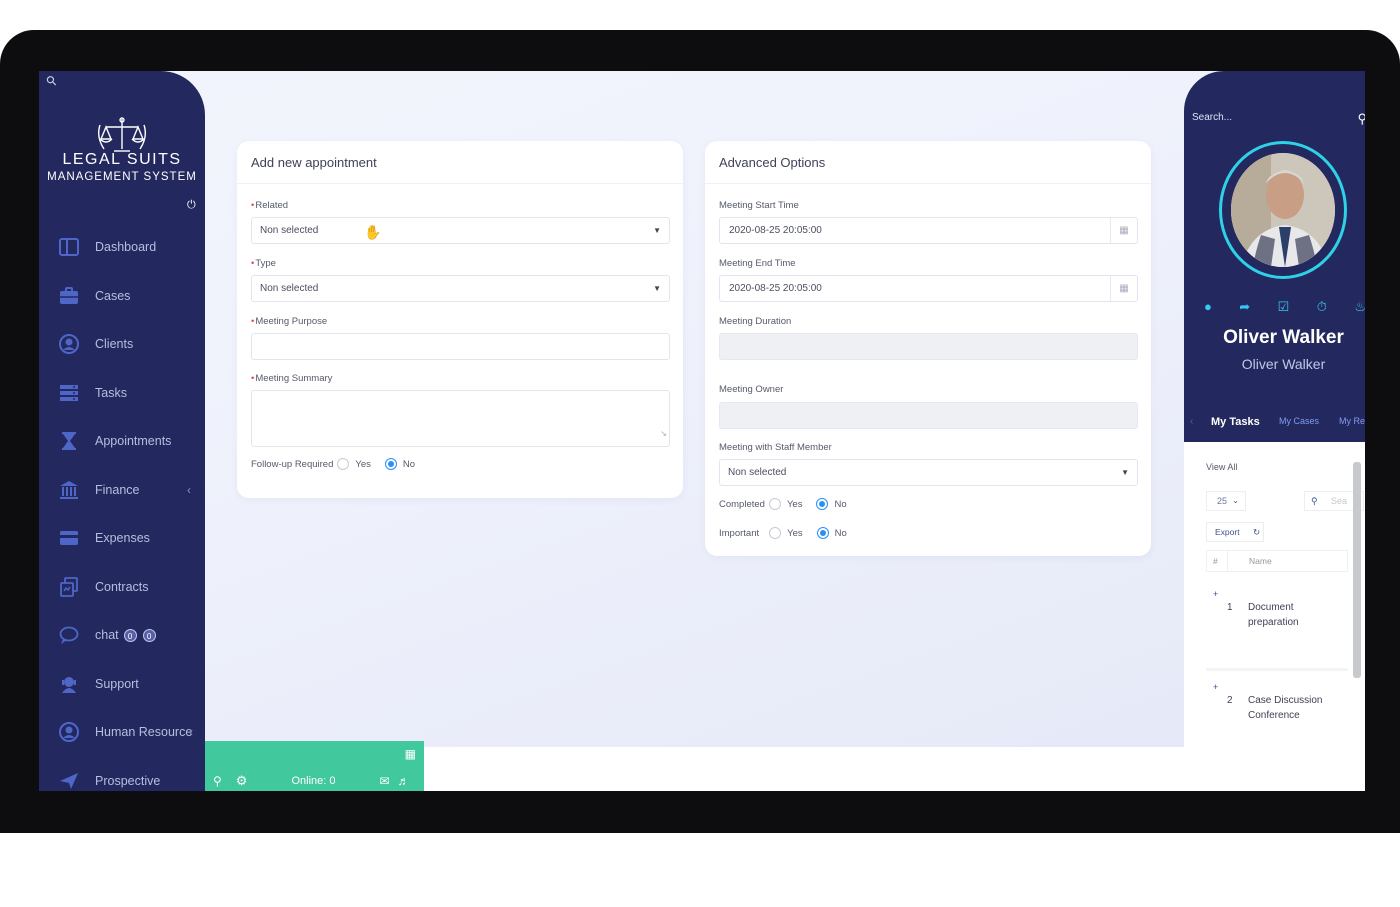 This screenshot has width=1400, height=907. I want to click on caret-down-icon: ▼, so click(1125, 472).